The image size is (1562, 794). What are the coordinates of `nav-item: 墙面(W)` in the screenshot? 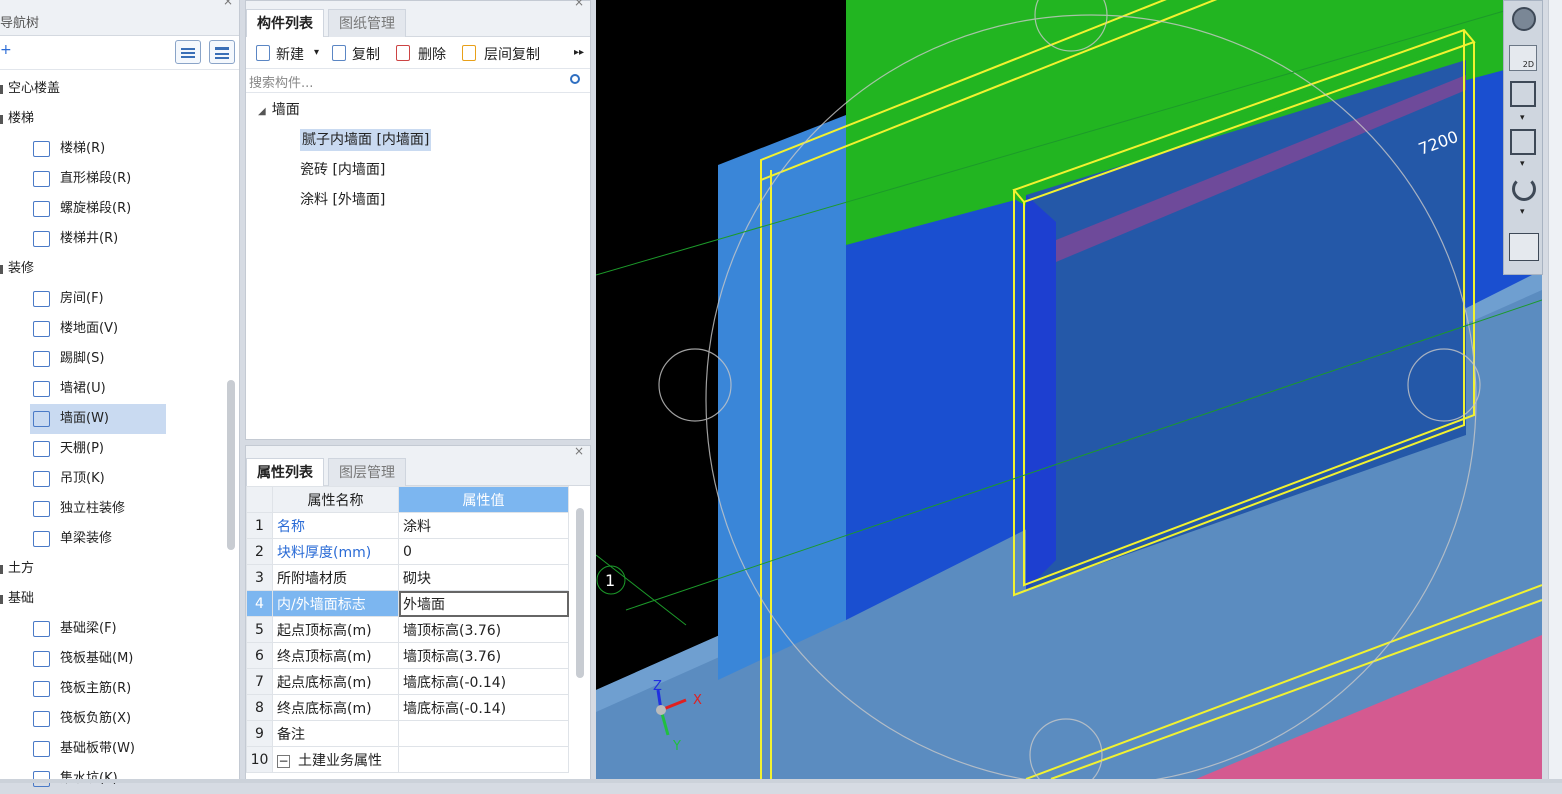 It's located at (119, 419).